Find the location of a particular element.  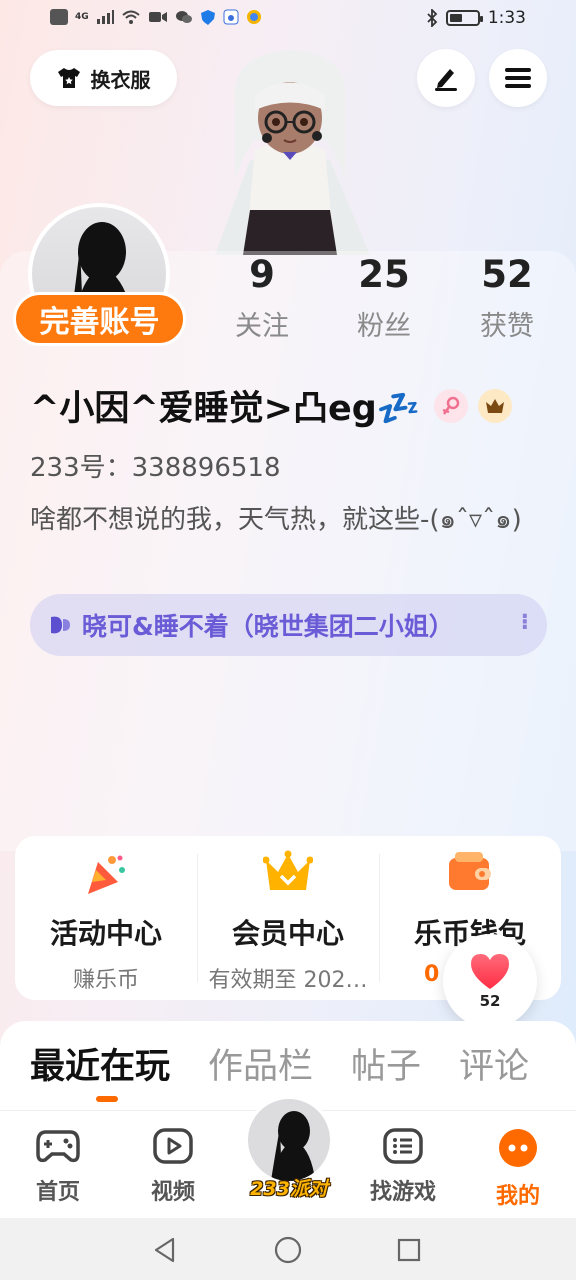

nav-find-games-label: 找游戏 is located at coordinates (402, 1192).